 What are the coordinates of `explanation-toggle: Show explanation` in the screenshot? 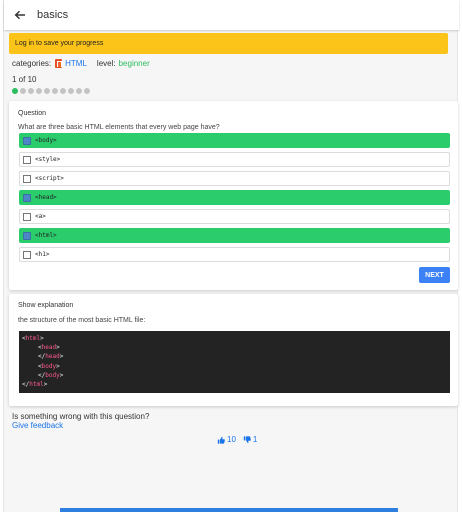 It's located at (45, 305).